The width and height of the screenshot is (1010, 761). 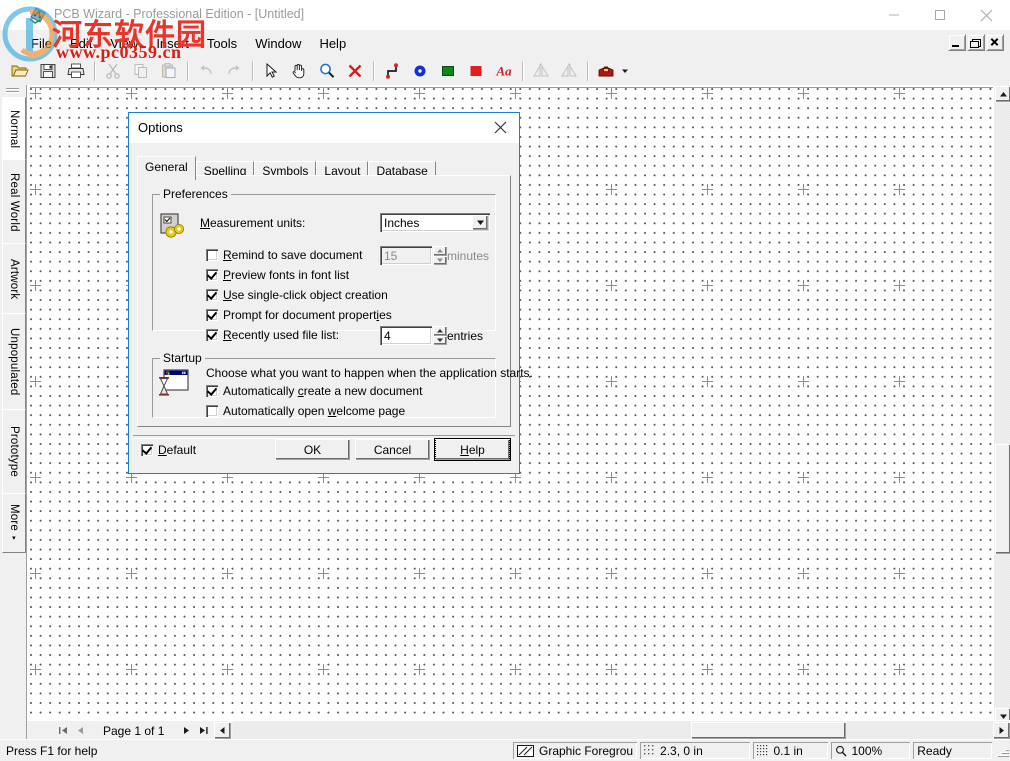 What do you see at coordinates (80, 730) in the screenshot?
I see `prev-page-button` at bounding box center [80, 730].